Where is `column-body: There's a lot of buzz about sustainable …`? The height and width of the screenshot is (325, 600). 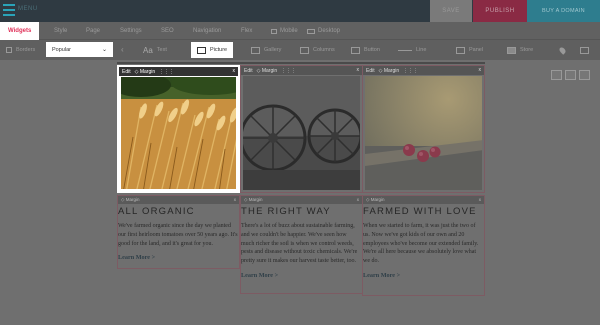
column-body: There's a lot of buzz about sustainable … is located at coordinates (299, 244).